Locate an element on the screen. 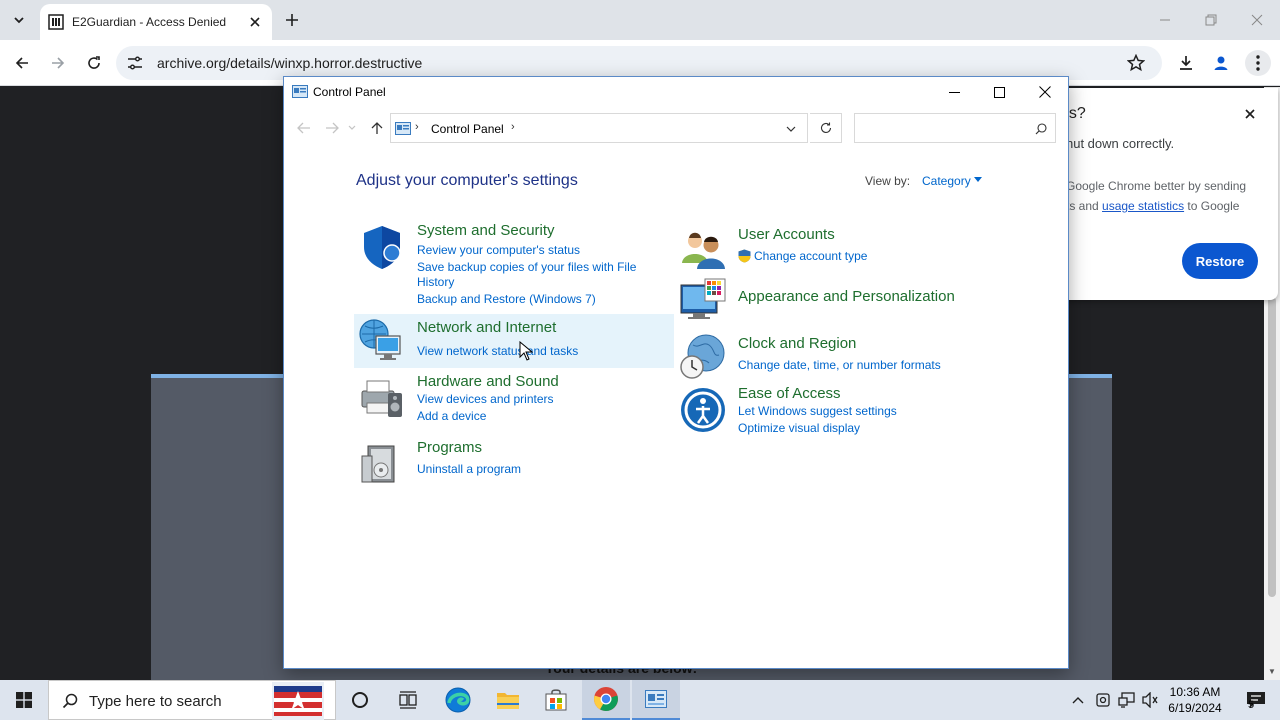 The width and height of the screenshot is (1280, 720). scroll-thumb is located at coordinates (1272, 447).